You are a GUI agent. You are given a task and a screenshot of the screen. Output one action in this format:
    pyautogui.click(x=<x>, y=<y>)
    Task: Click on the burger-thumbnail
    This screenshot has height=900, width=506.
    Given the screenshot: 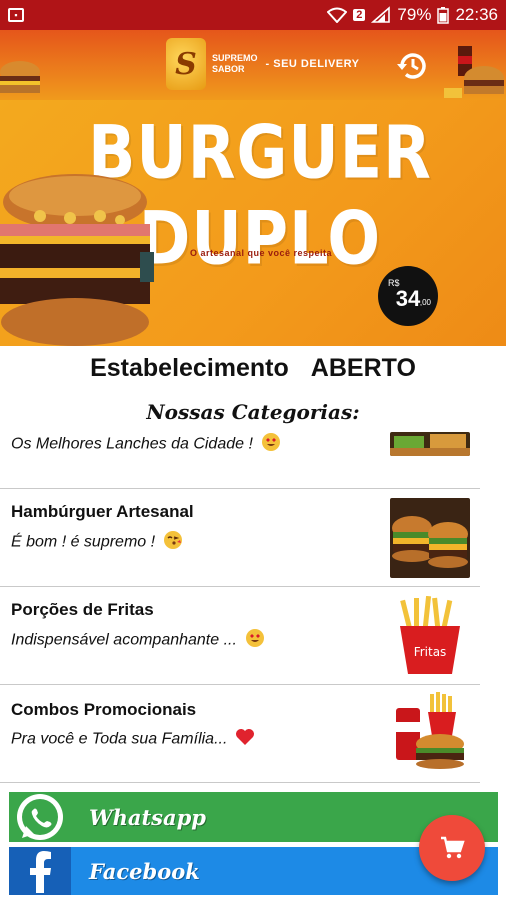 What is the action you would take?
    pyautogui.click(x=20, y=77)
    